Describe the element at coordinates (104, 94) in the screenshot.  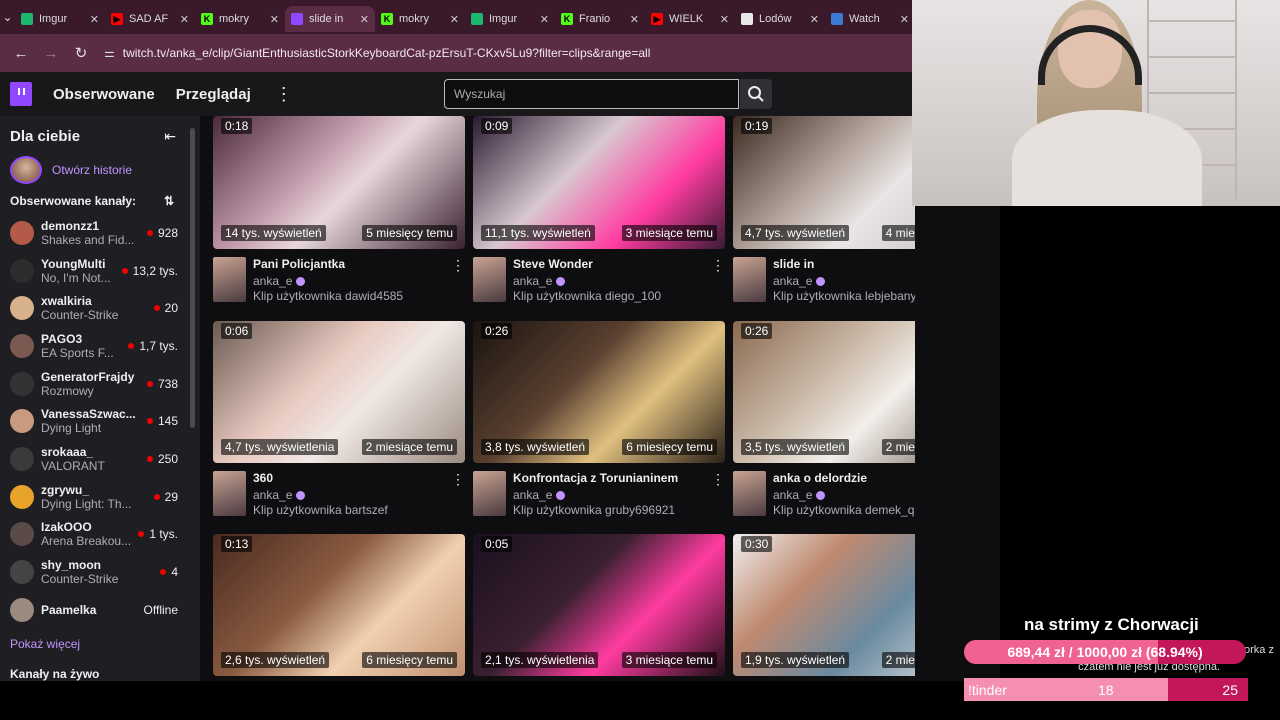
I see `nav-following: Obserwowane` at that location.